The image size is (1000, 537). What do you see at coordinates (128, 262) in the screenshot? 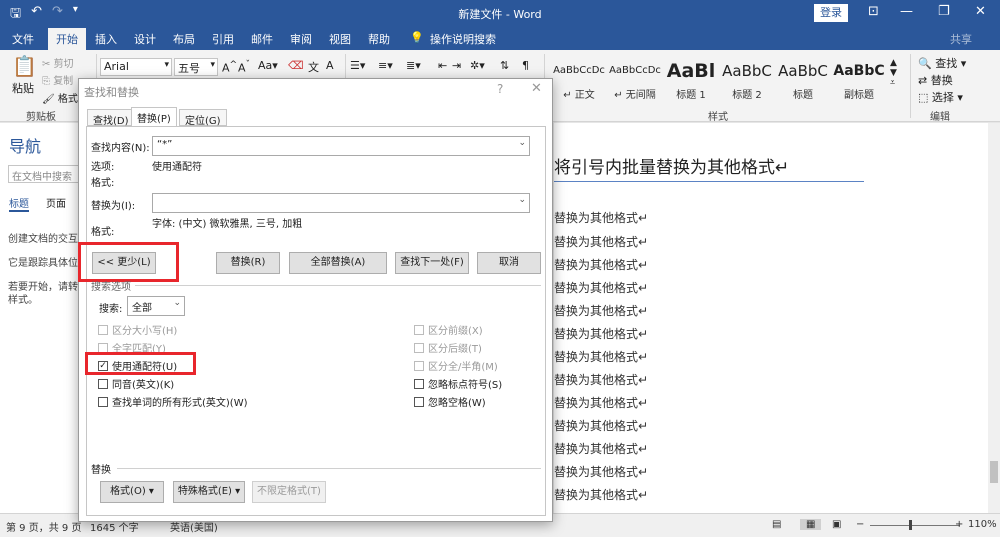
I see `highlight-box` at bounding box center [128, 262].